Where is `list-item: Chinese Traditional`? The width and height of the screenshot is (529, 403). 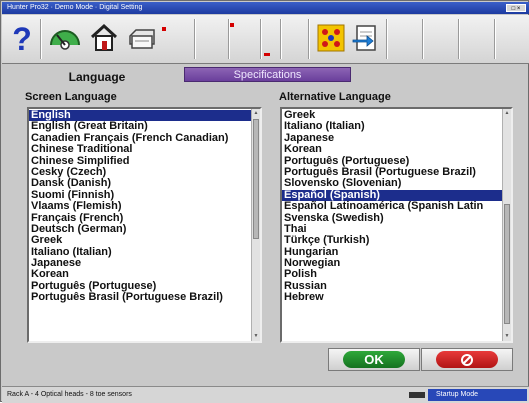
list-item: Chinese Traditional is located at coordinates (144, 149).